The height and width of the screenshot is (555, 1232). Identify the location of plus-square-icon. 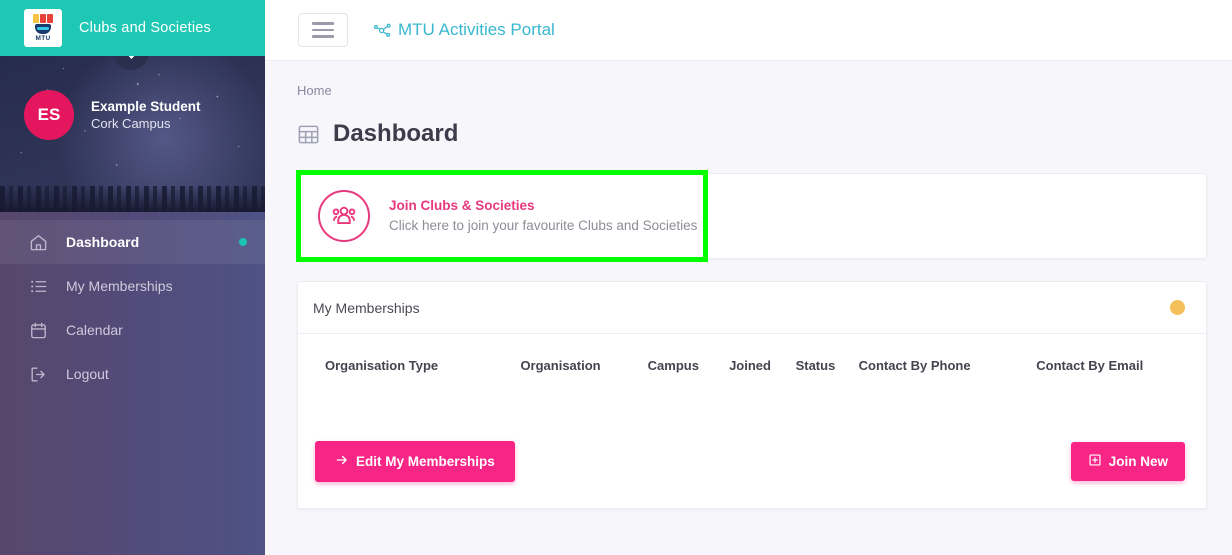
(1095, 461).